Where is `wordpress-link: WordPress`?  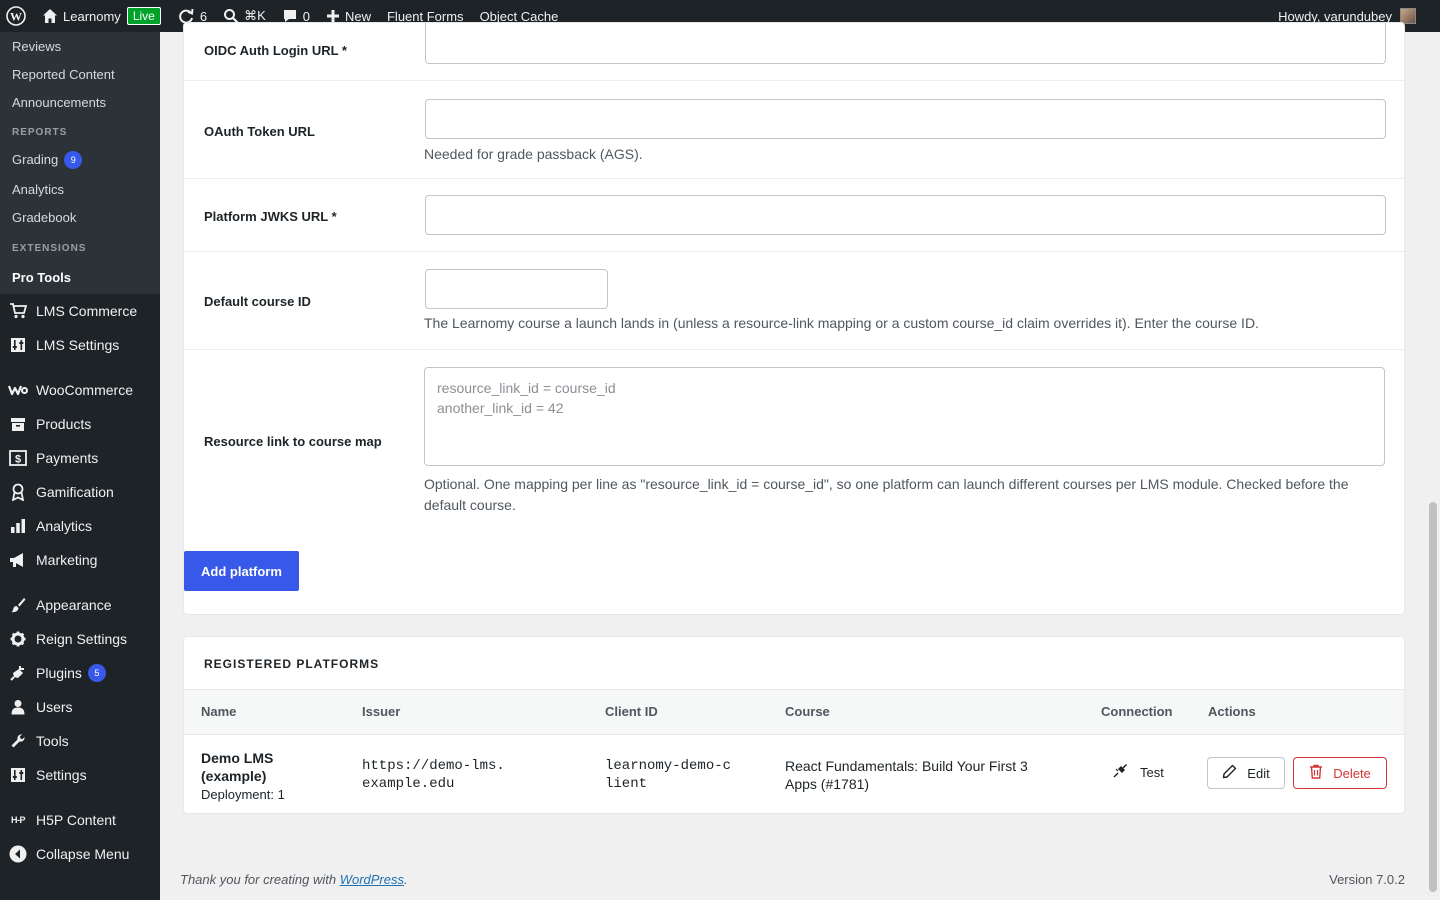
wordpress-link: WordPress is located at coordinates (372, 879).